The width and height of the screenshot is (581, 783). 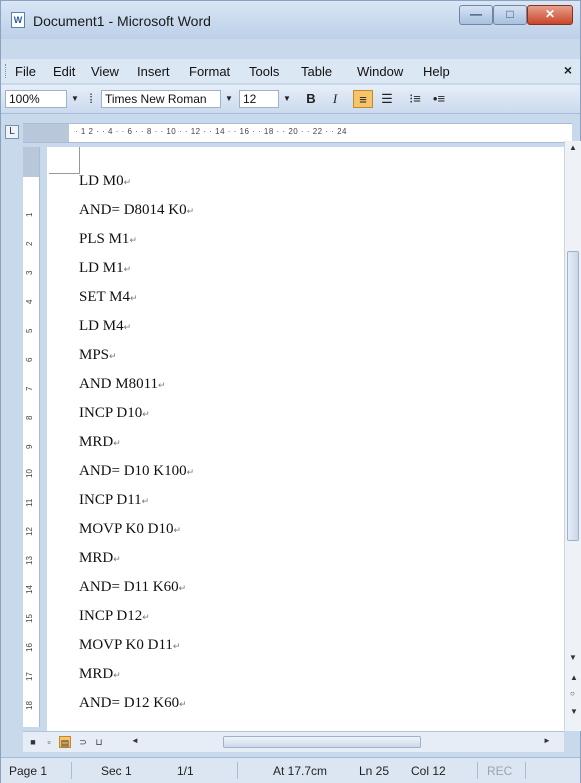 What do you see at coordinates (31, 437) in the screenshot?
I see `vertical-ruler: 1 2 3 4 5 6 7 8 9 10 11 12 13 14 15 16 17 18` at bounding box center [31, 437].